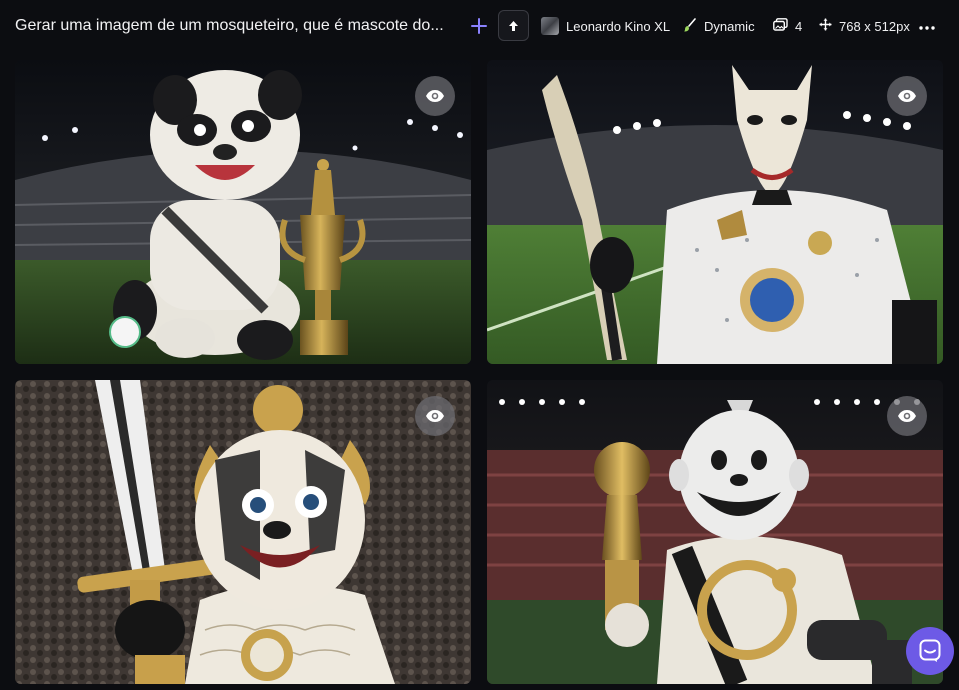 The image size is (959, 690). I want to click on style-chip: Dynamic, so click(719, 26).